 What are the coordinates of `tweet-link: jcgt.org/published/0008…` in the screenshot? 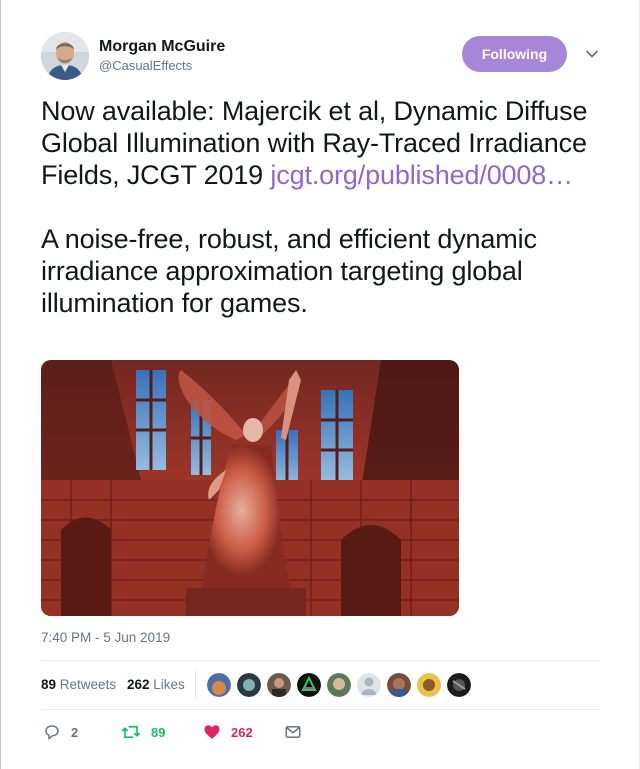 It's located at (421, 175).